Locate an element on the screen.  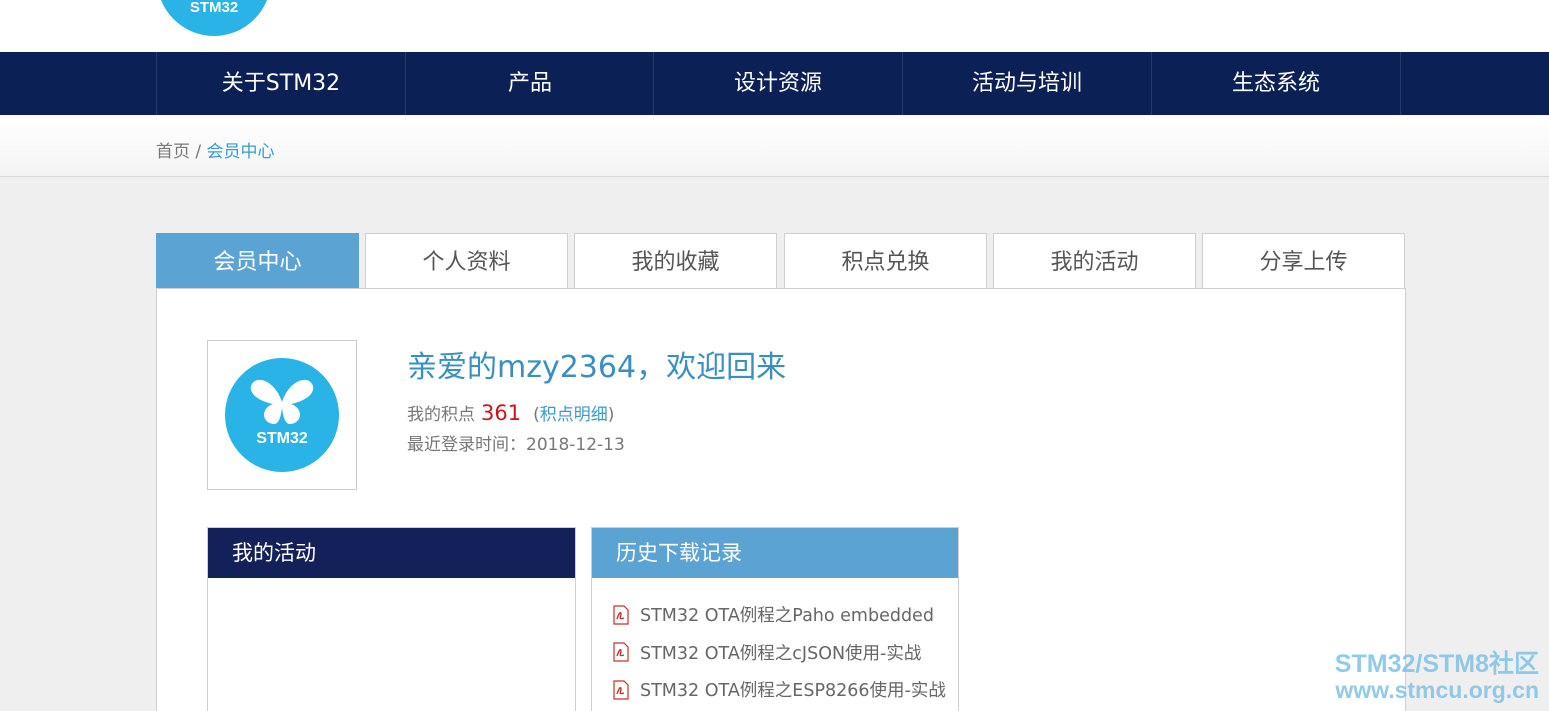
nav-item-events-training: 活动与培训 is located at coordinates (1026, 83).